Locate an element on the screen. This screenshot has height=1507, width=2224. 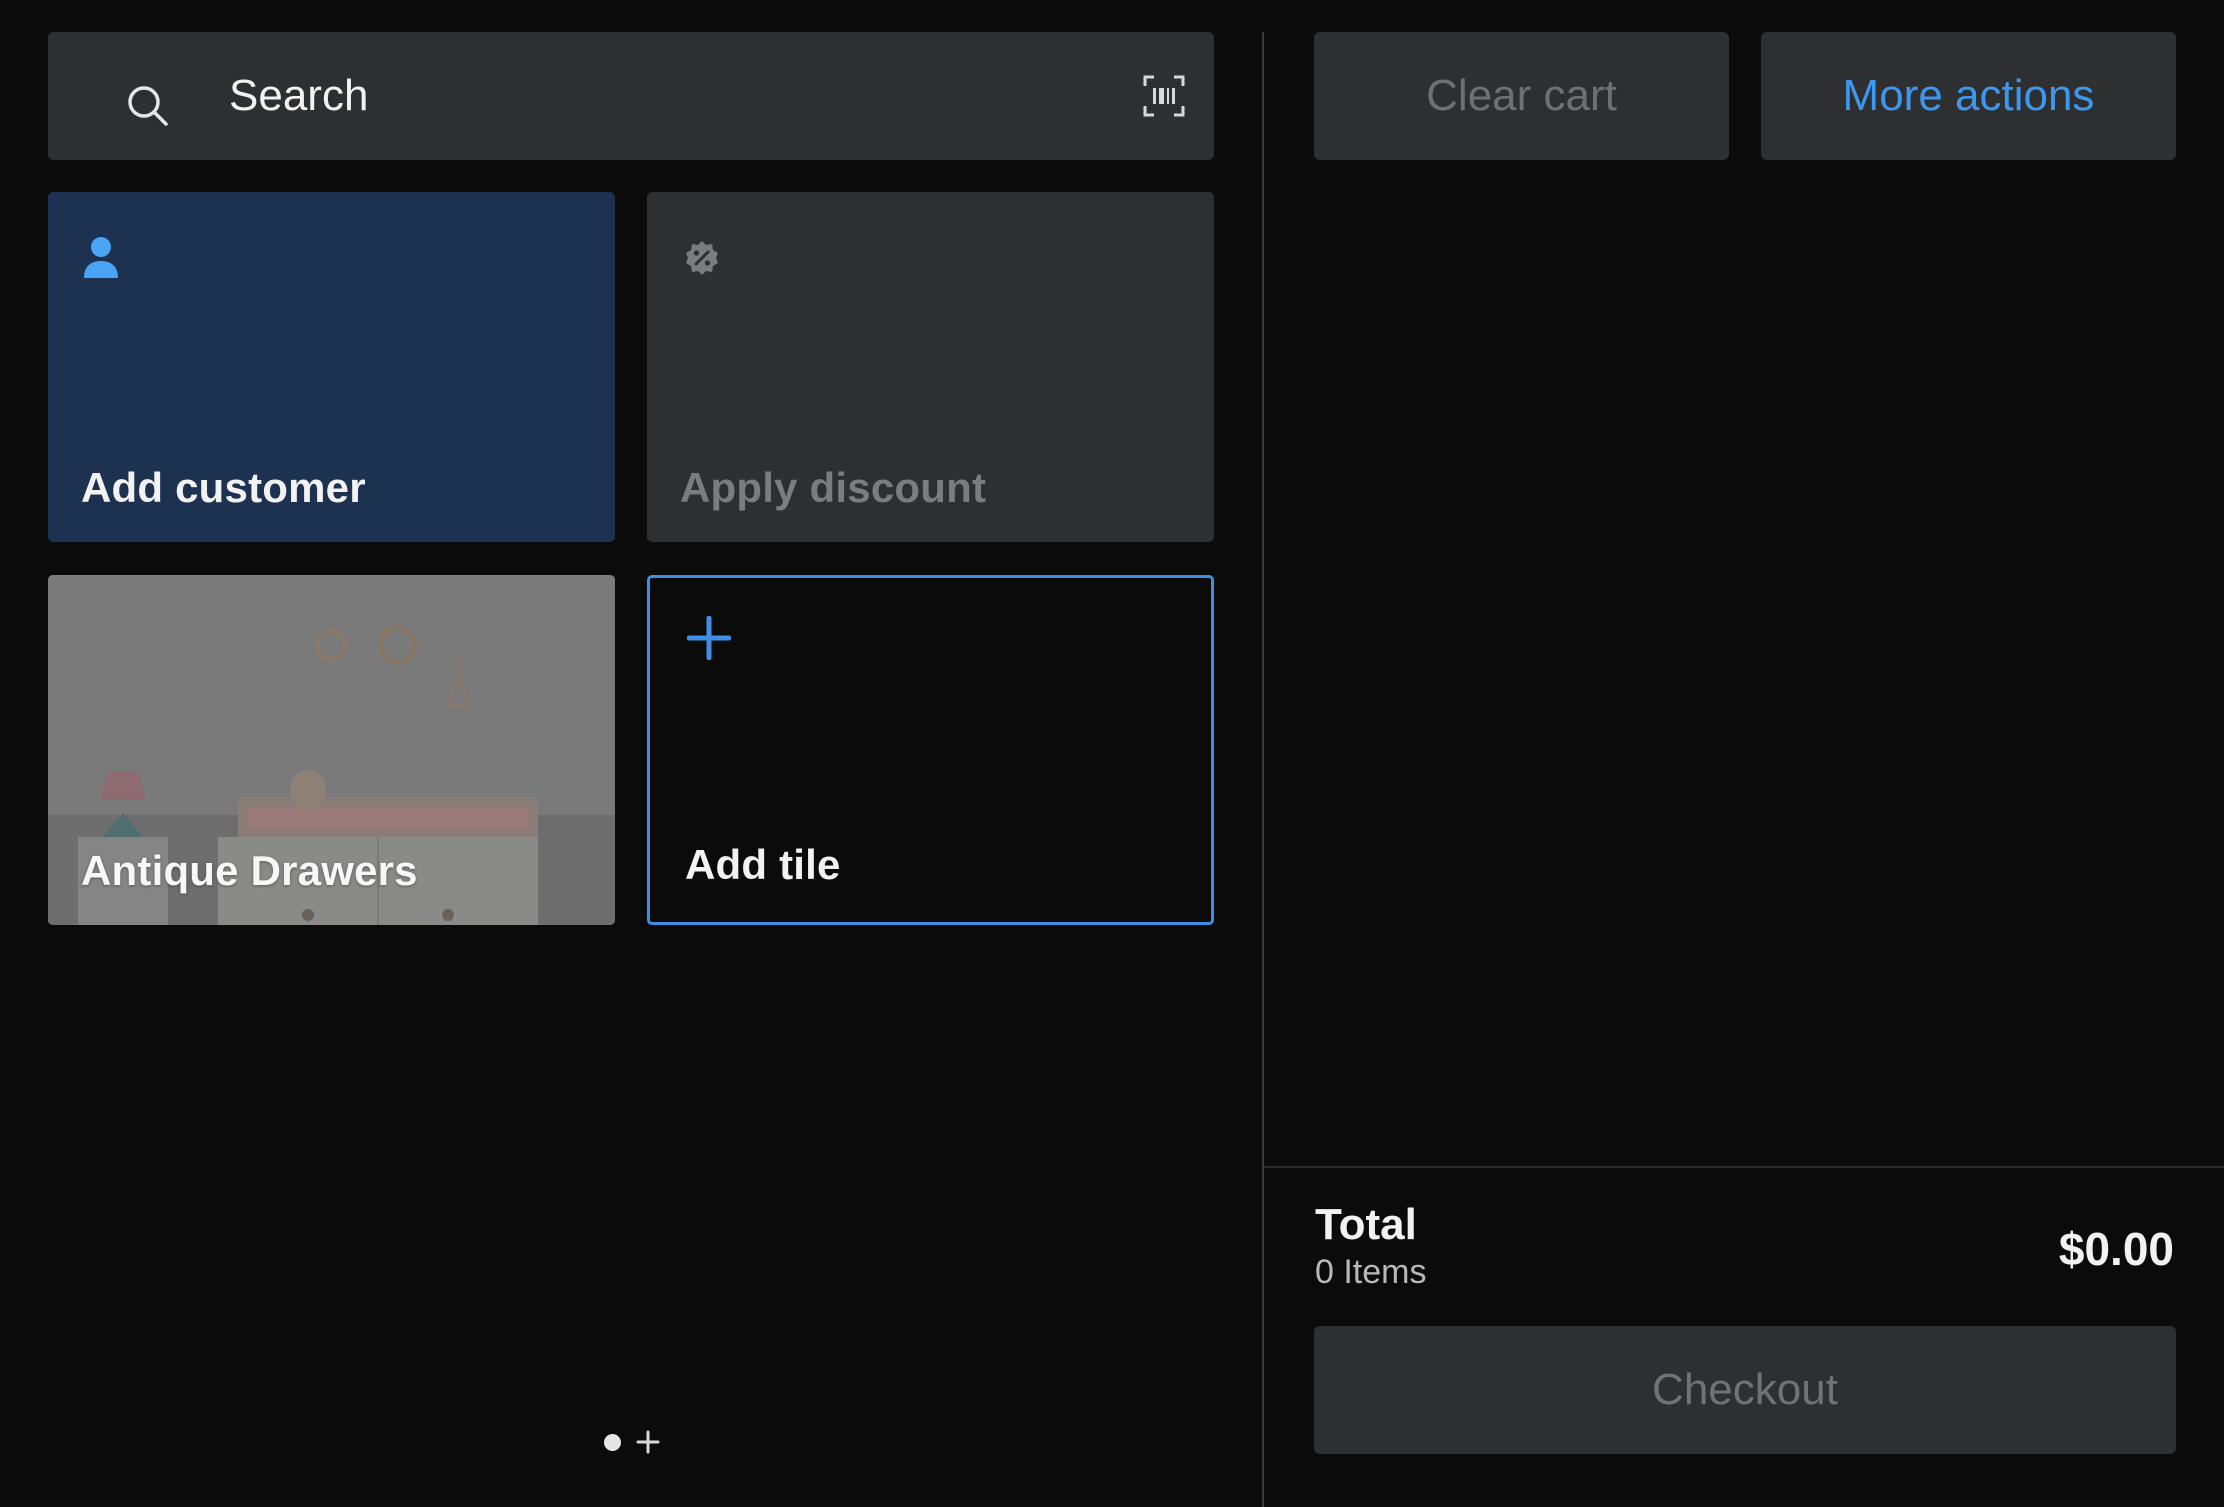
tile-label: Antique Drawers is located at coordinates (249, 870).